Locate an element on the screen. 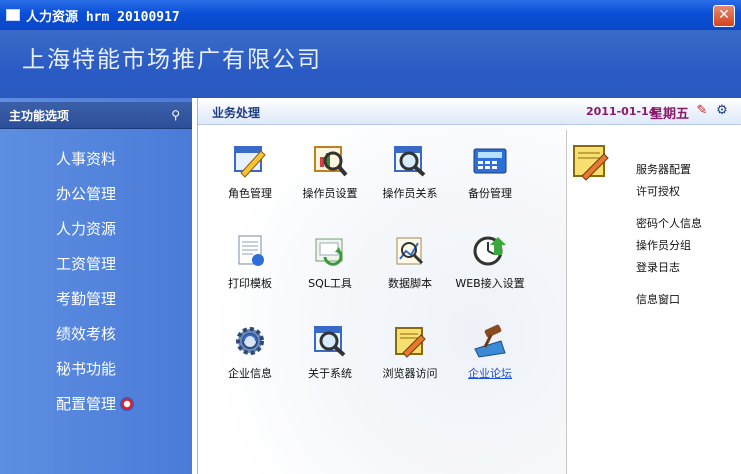  sidebar-title: 主功能选项 is located at coordinates (39, 116).